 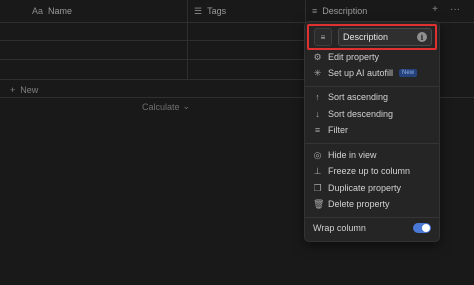 I want to click on menu-item-label: Filter, so click(x=338, y=130).